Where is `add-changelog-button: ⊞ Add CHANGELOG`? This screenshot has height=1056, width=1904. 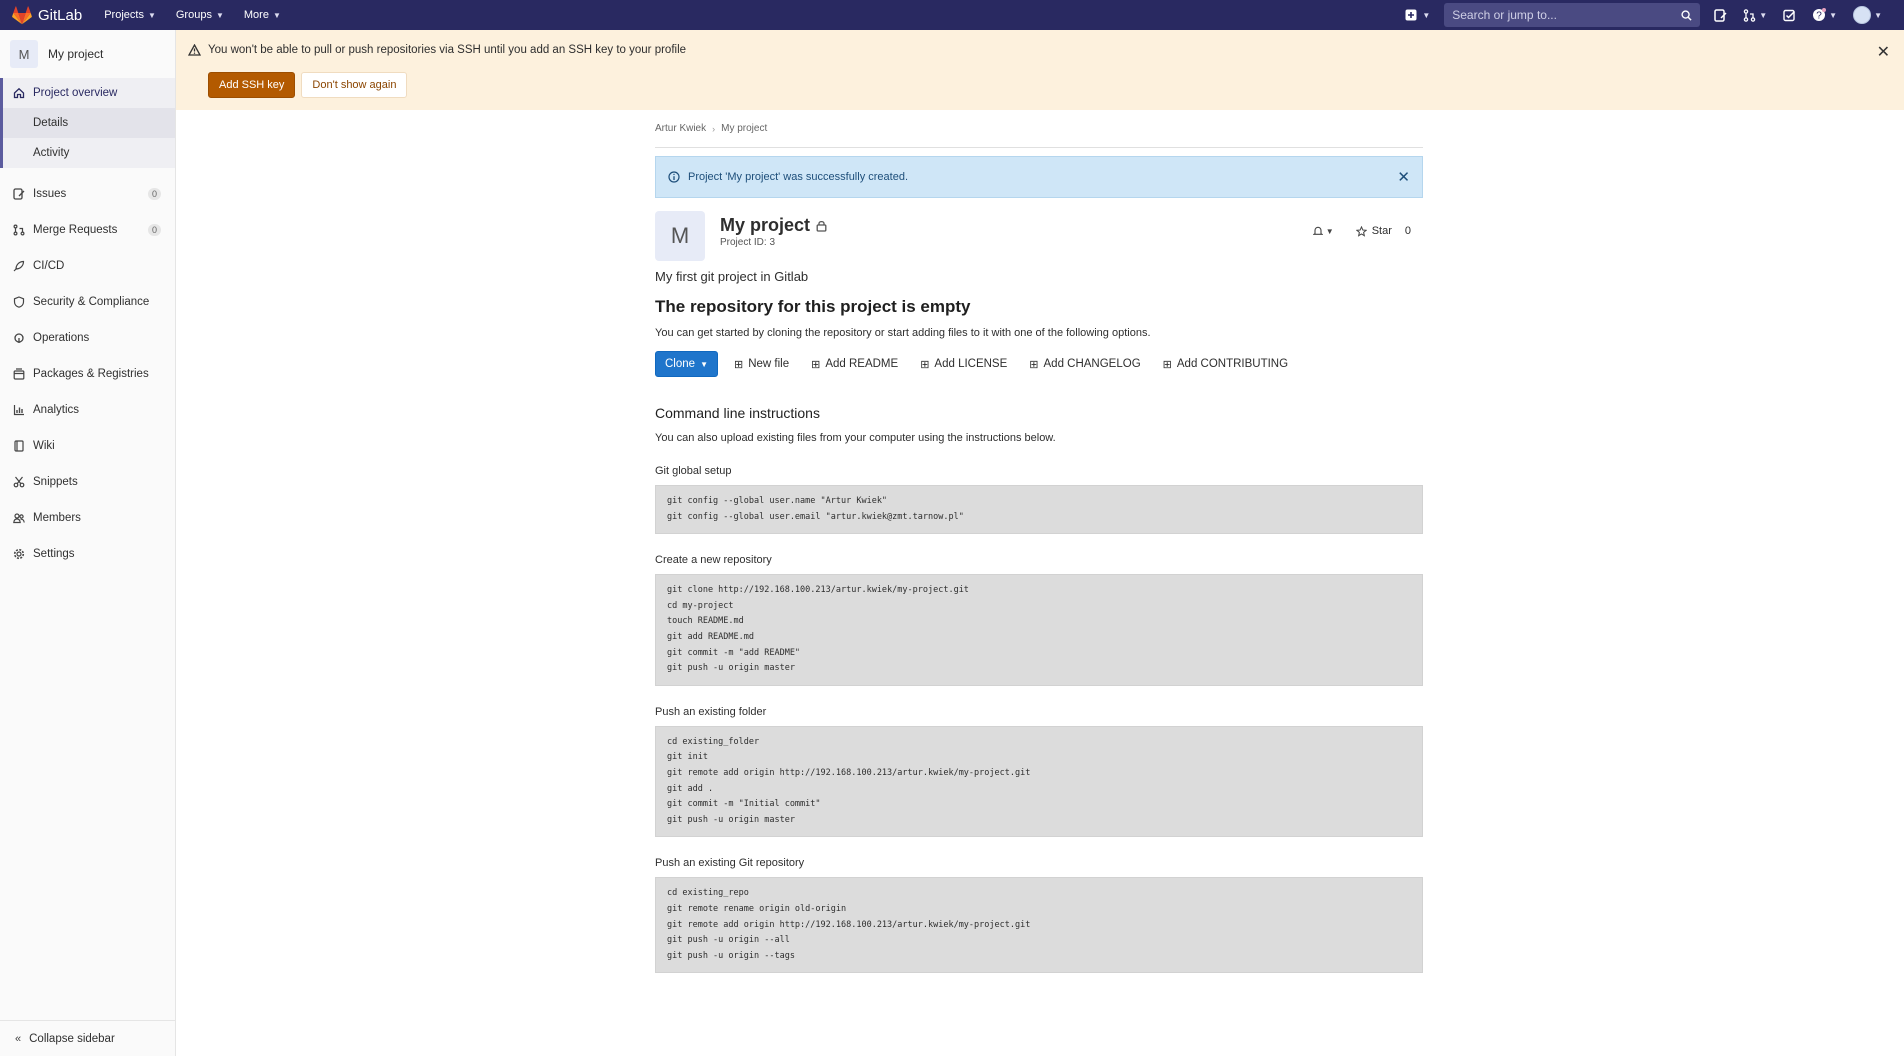 add-changelog-button: ⊞ Add CHANGELOG is located at coordinates (1084, 364).